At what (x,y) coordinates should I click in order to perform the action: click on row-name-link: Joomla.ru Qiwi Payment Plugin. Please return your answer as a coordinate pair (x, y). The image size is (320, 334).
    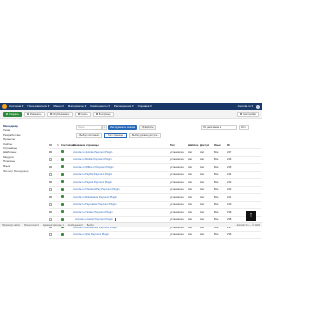
    Looking at the image, I should click on (121, 234).